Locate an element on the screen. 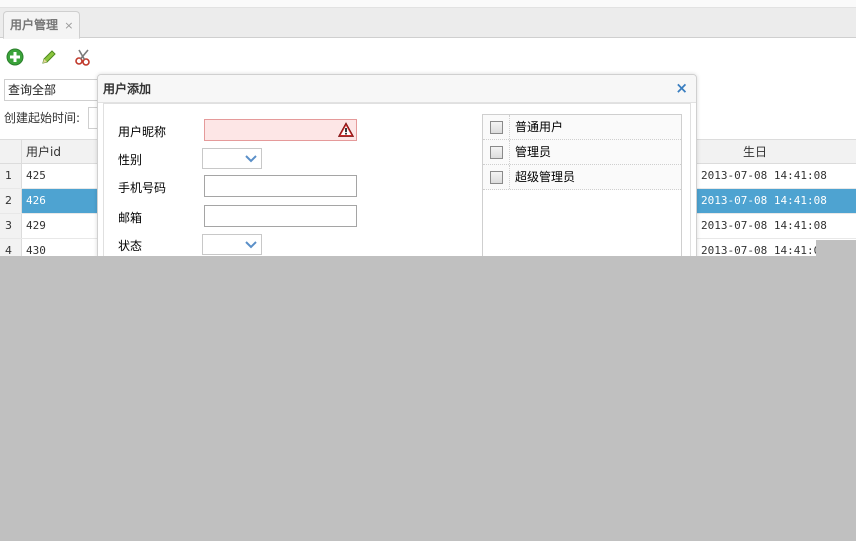  close-icon: × is located at coordinates (681, 88).